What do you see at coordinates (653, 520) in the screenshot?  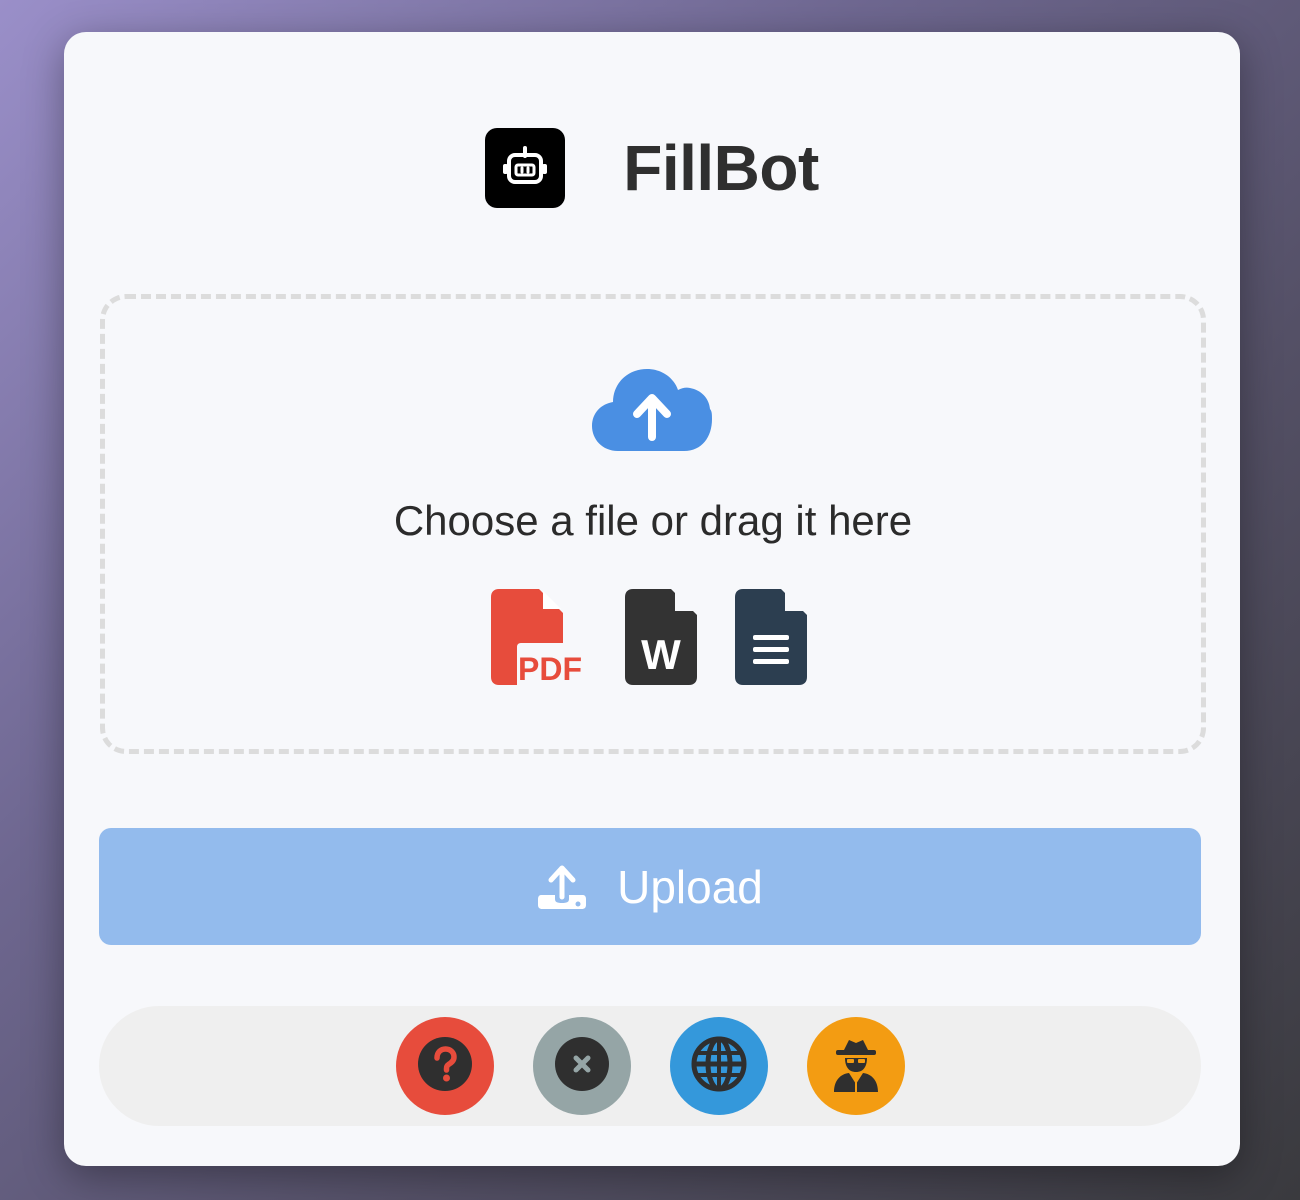 I see `dropzone-instruction: Choose a file or drag it here` at bounding box center [653, 520].